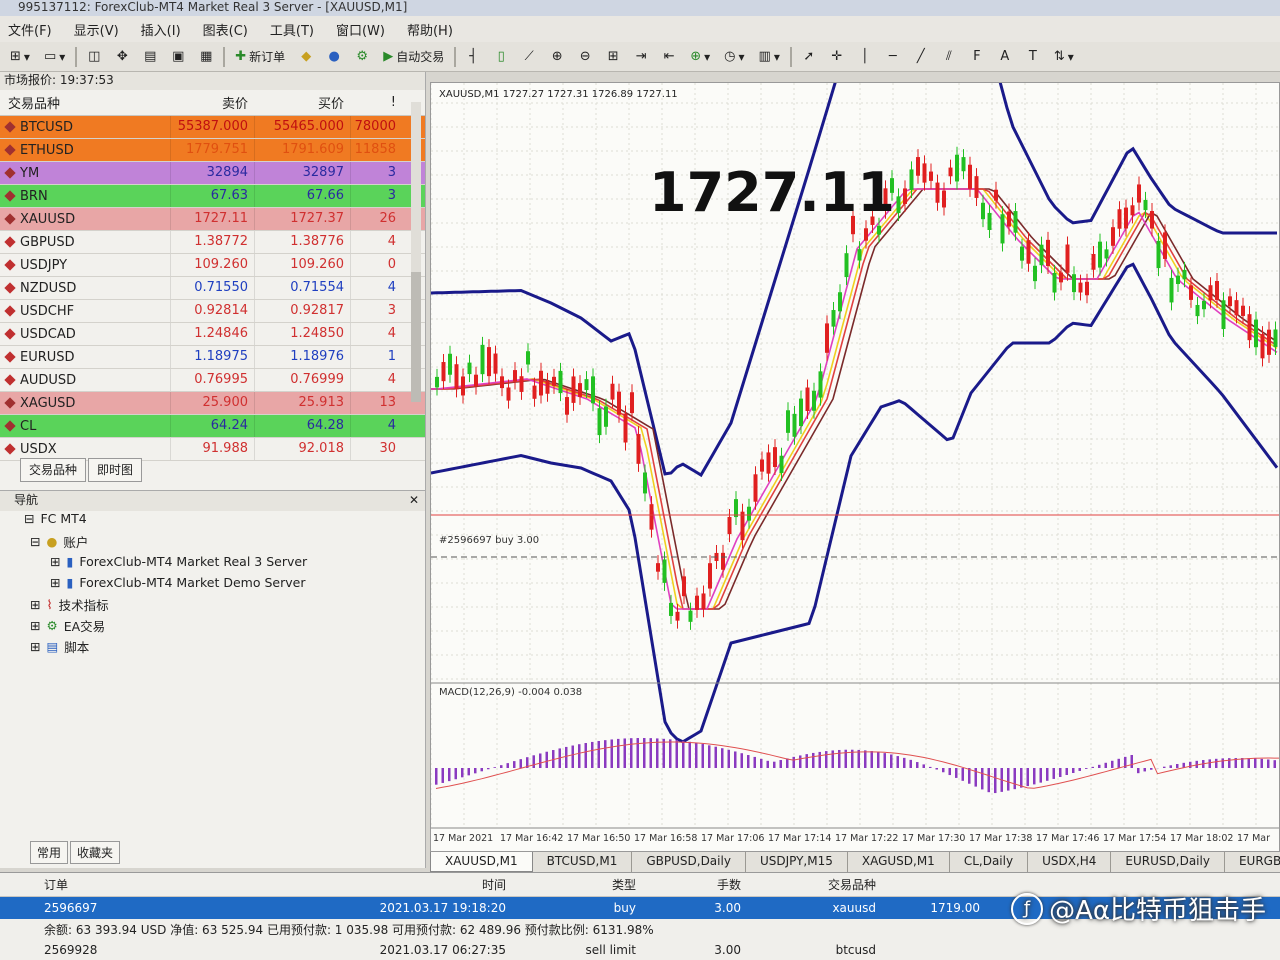  Describe the element at coordinates (55, 518) in the screenshot. I see `nav-root: ⊟ FC MT4` at that location.